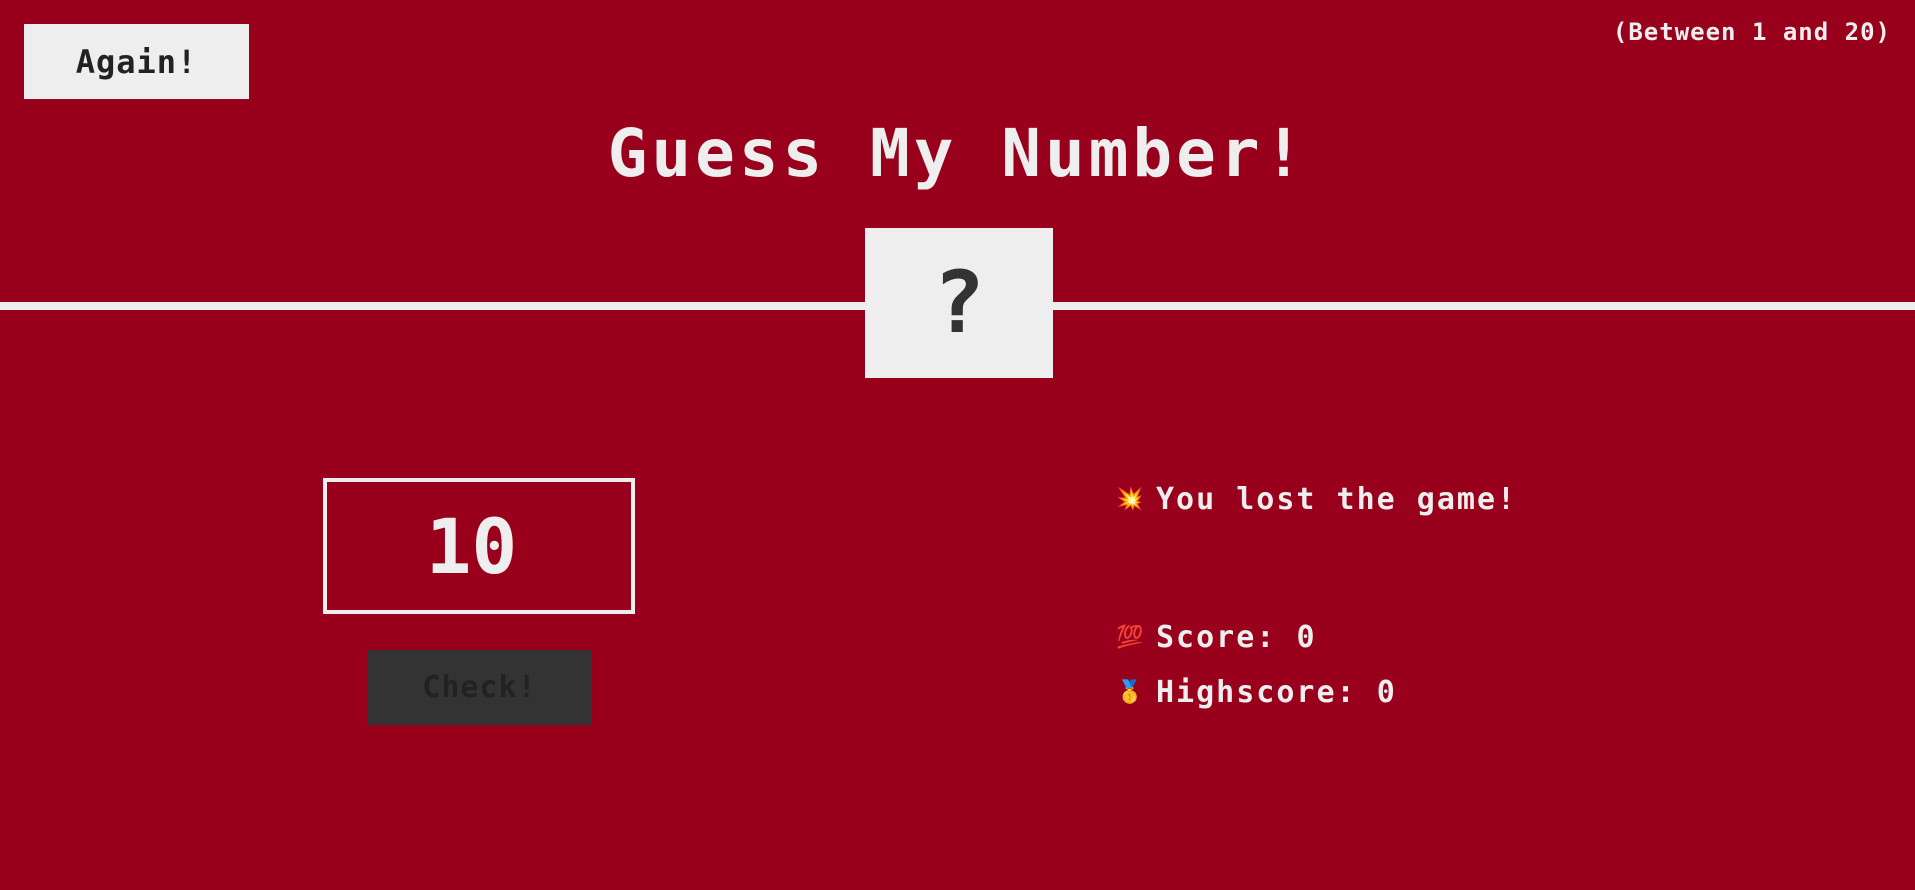 The height and width of the screenshot is (890, 1915). Describe the element at coordinates (479, 546) in the screenshot. I see `guess-input` at that location.